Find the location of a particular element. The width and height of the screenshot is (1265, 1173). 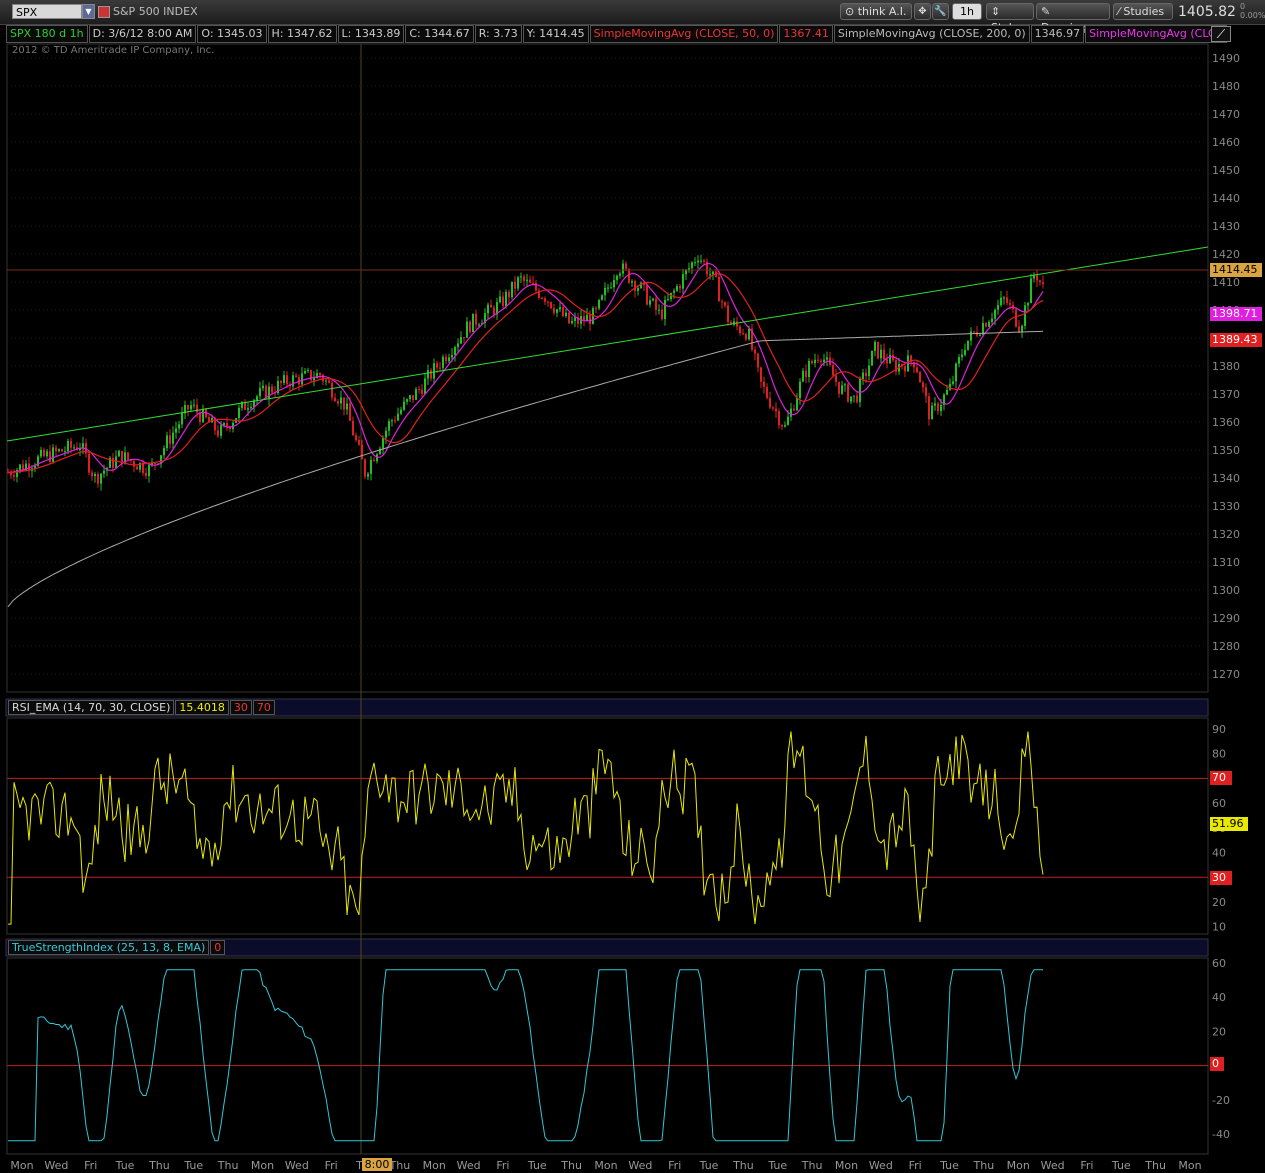

drawings-button: ✎ Drawings is located at coordinates (1073, 18).